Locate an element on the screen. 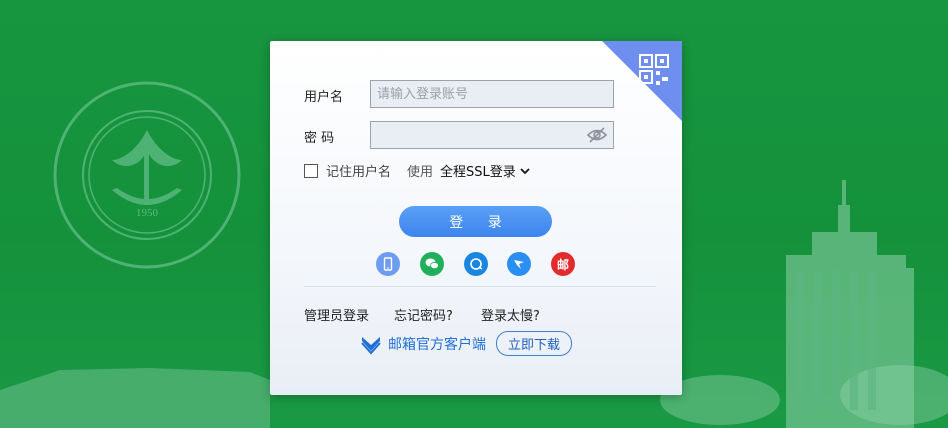 This screenshot has width=948, height=428. qr-login-corner is located at coordinates (642, 81).